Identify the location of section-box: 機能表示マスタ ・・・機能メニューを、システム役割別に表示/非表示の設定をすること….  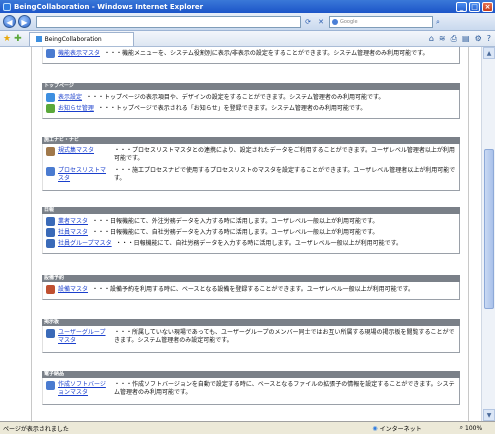
(251, 55).